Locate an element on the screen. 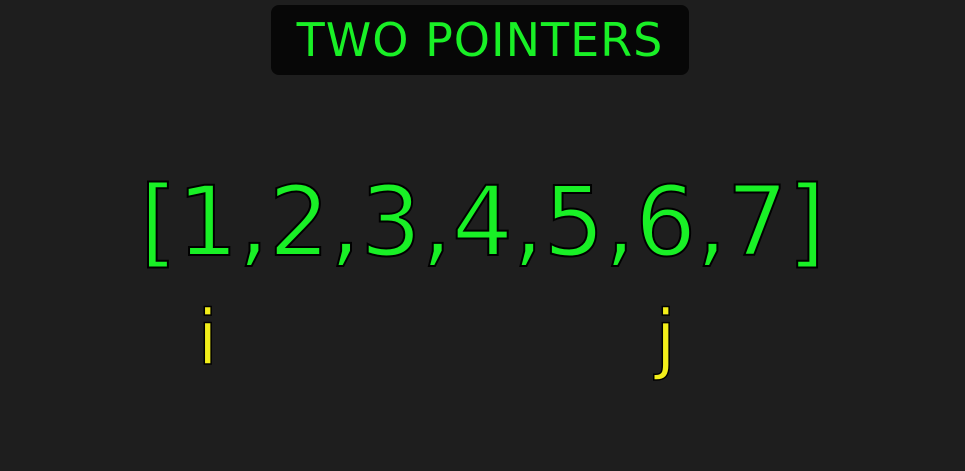 Image resolution: width=965 pixels, height=471 pixels. title-banner: TWO POINTERS is located at coordinates (480, 40).